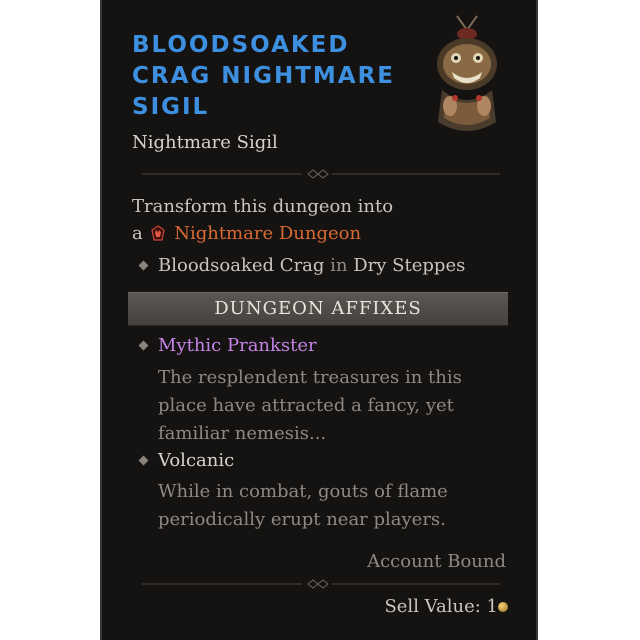 The width and height of the screenshot is (640, 640). Describe the element at coordinates (241, 45) in the screenshot. I see `item-title-line: Bloodsoaked` at that location.